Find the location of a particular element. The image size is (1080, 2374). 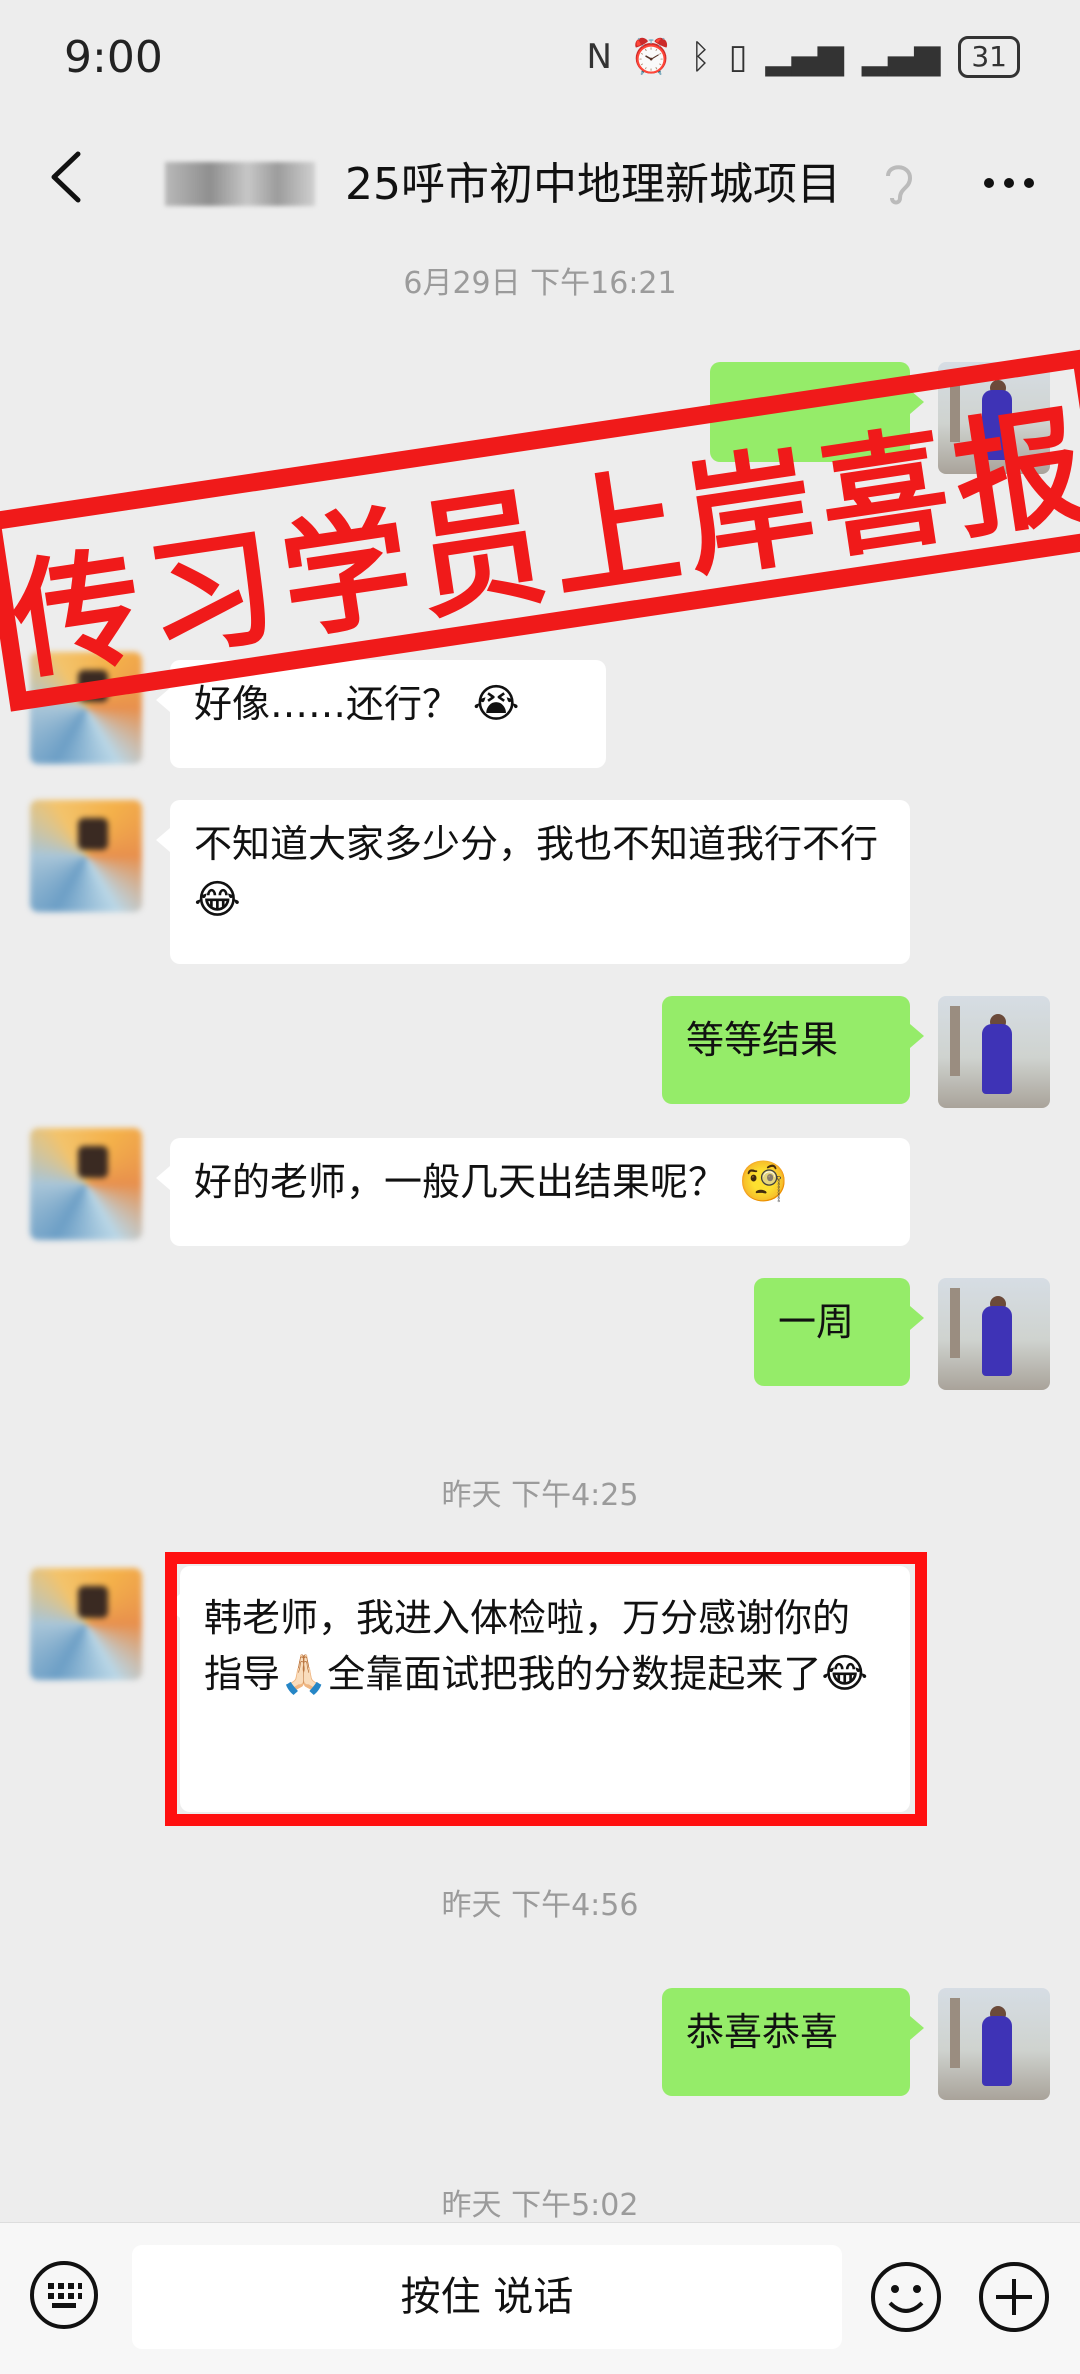

battery-indicator: 31 is located at coordinates (989, 57).